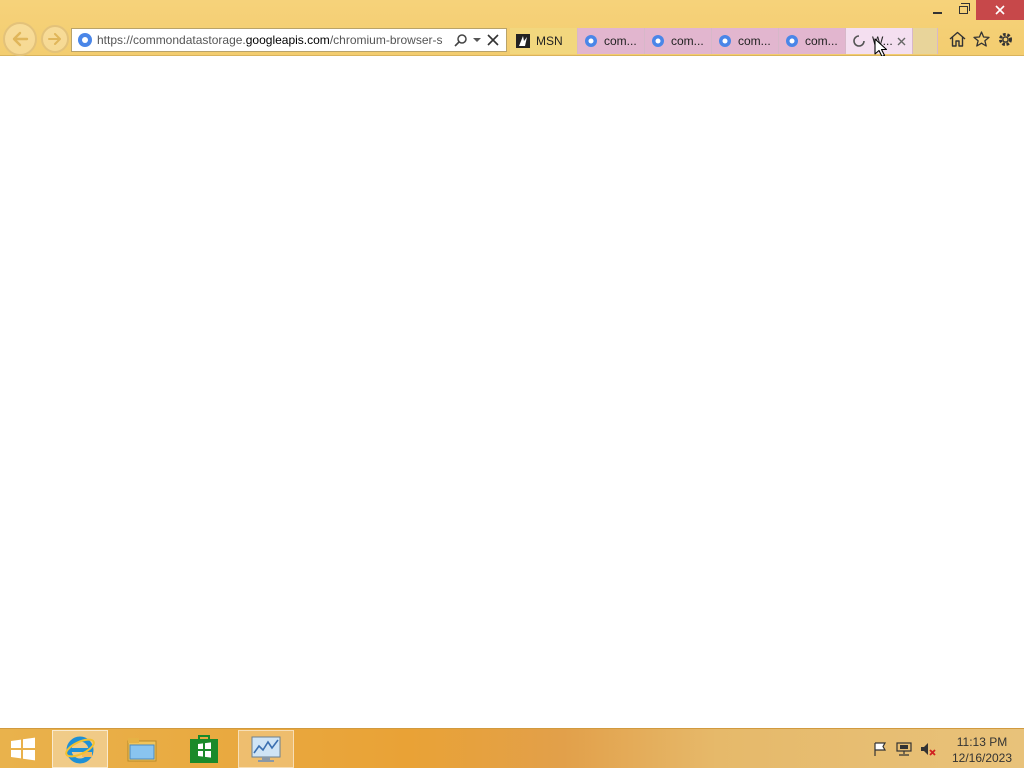  I want to click on network-icon, so click(904, 749).